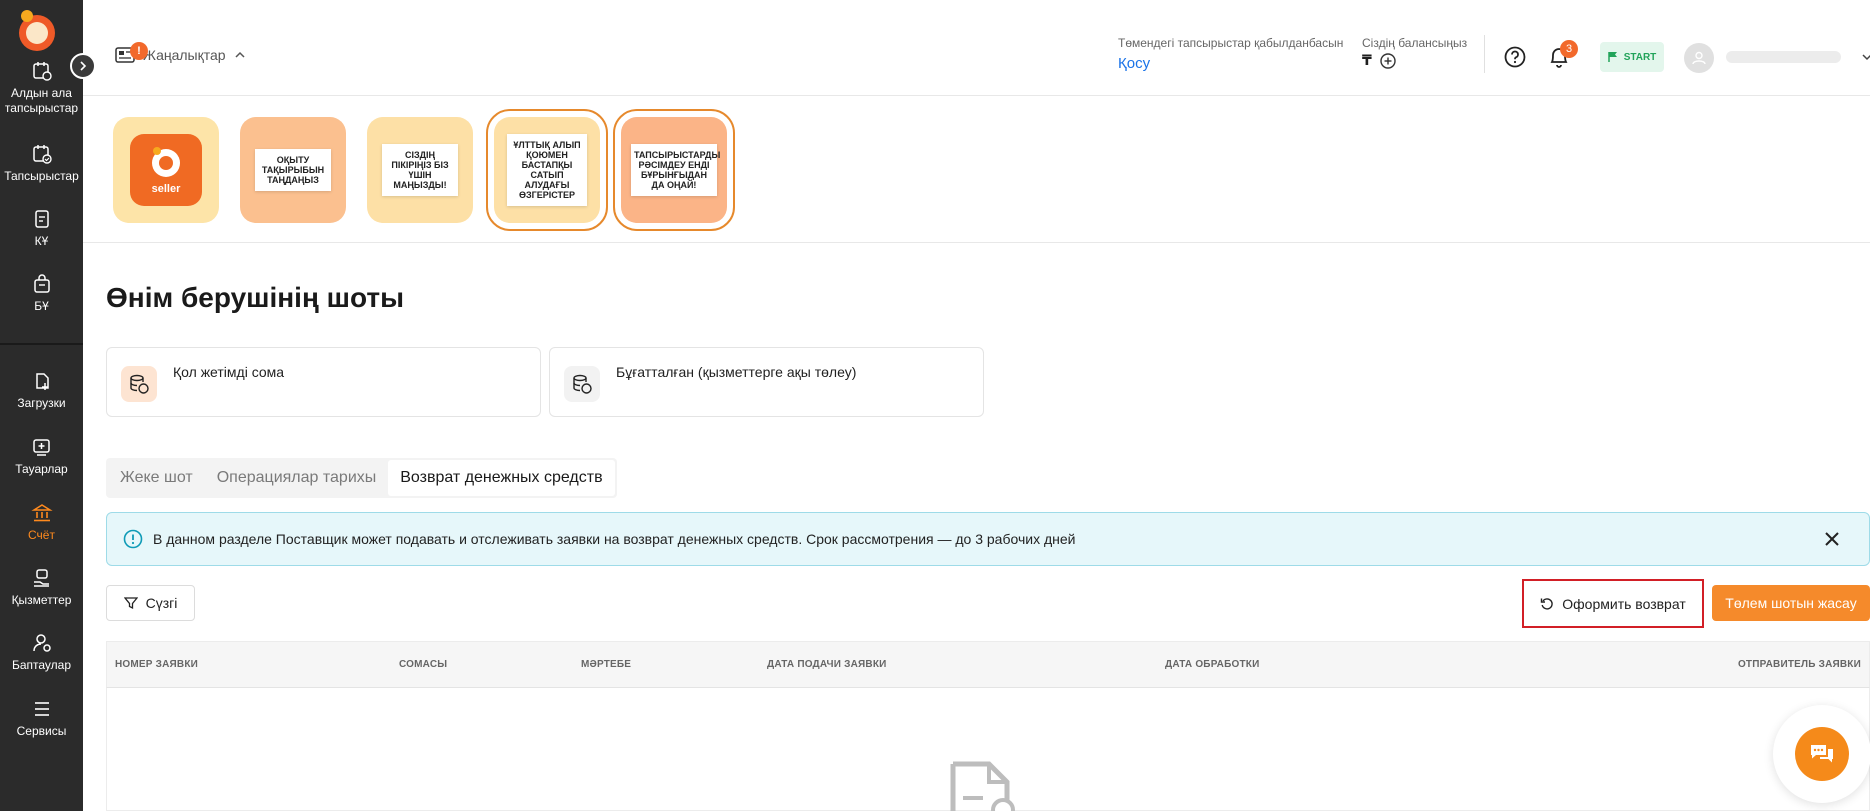 This screenshot has height=811, width=1870. I want to click on balance-label: Сіздің балансыңыз, so click(1415, 43).